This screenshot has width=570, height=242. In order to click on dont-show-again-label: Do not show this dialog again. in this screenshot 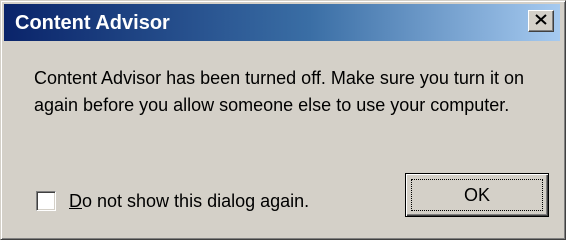, I will do `click(189, 201)`.